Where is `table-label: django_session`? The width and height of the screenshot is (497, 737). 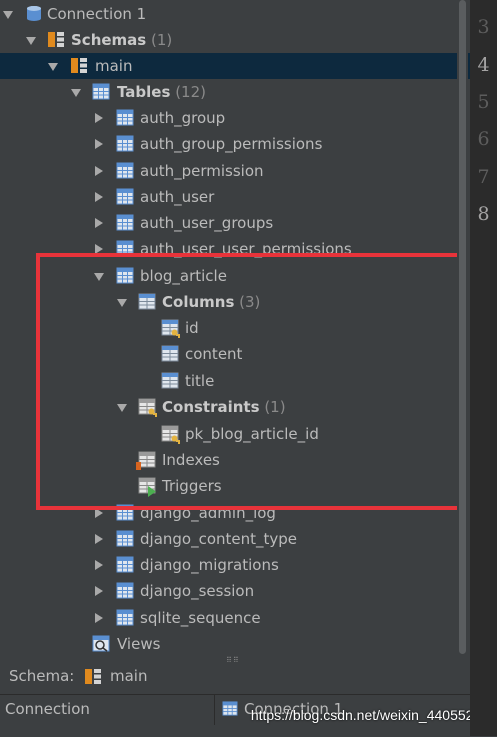 table-label: django_session is located at coordinates (197, 591).